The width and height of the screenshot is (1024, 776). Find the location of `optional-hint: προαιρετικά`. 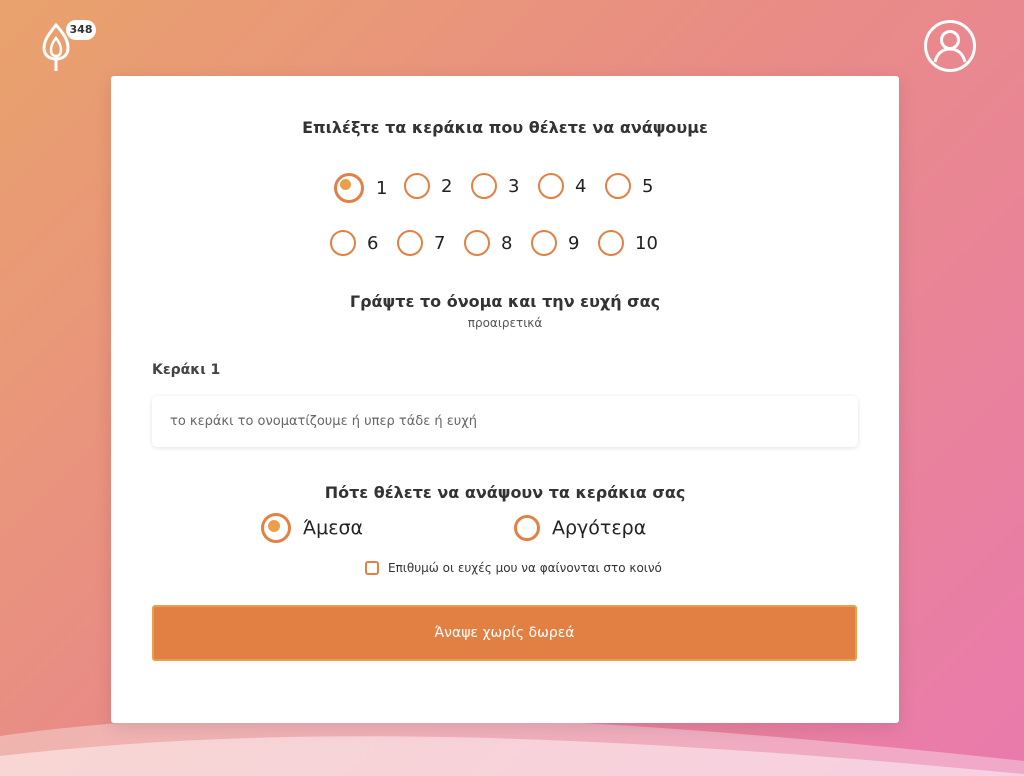

optional-hint: προαιρετικά is located at coordinates (505, 323).